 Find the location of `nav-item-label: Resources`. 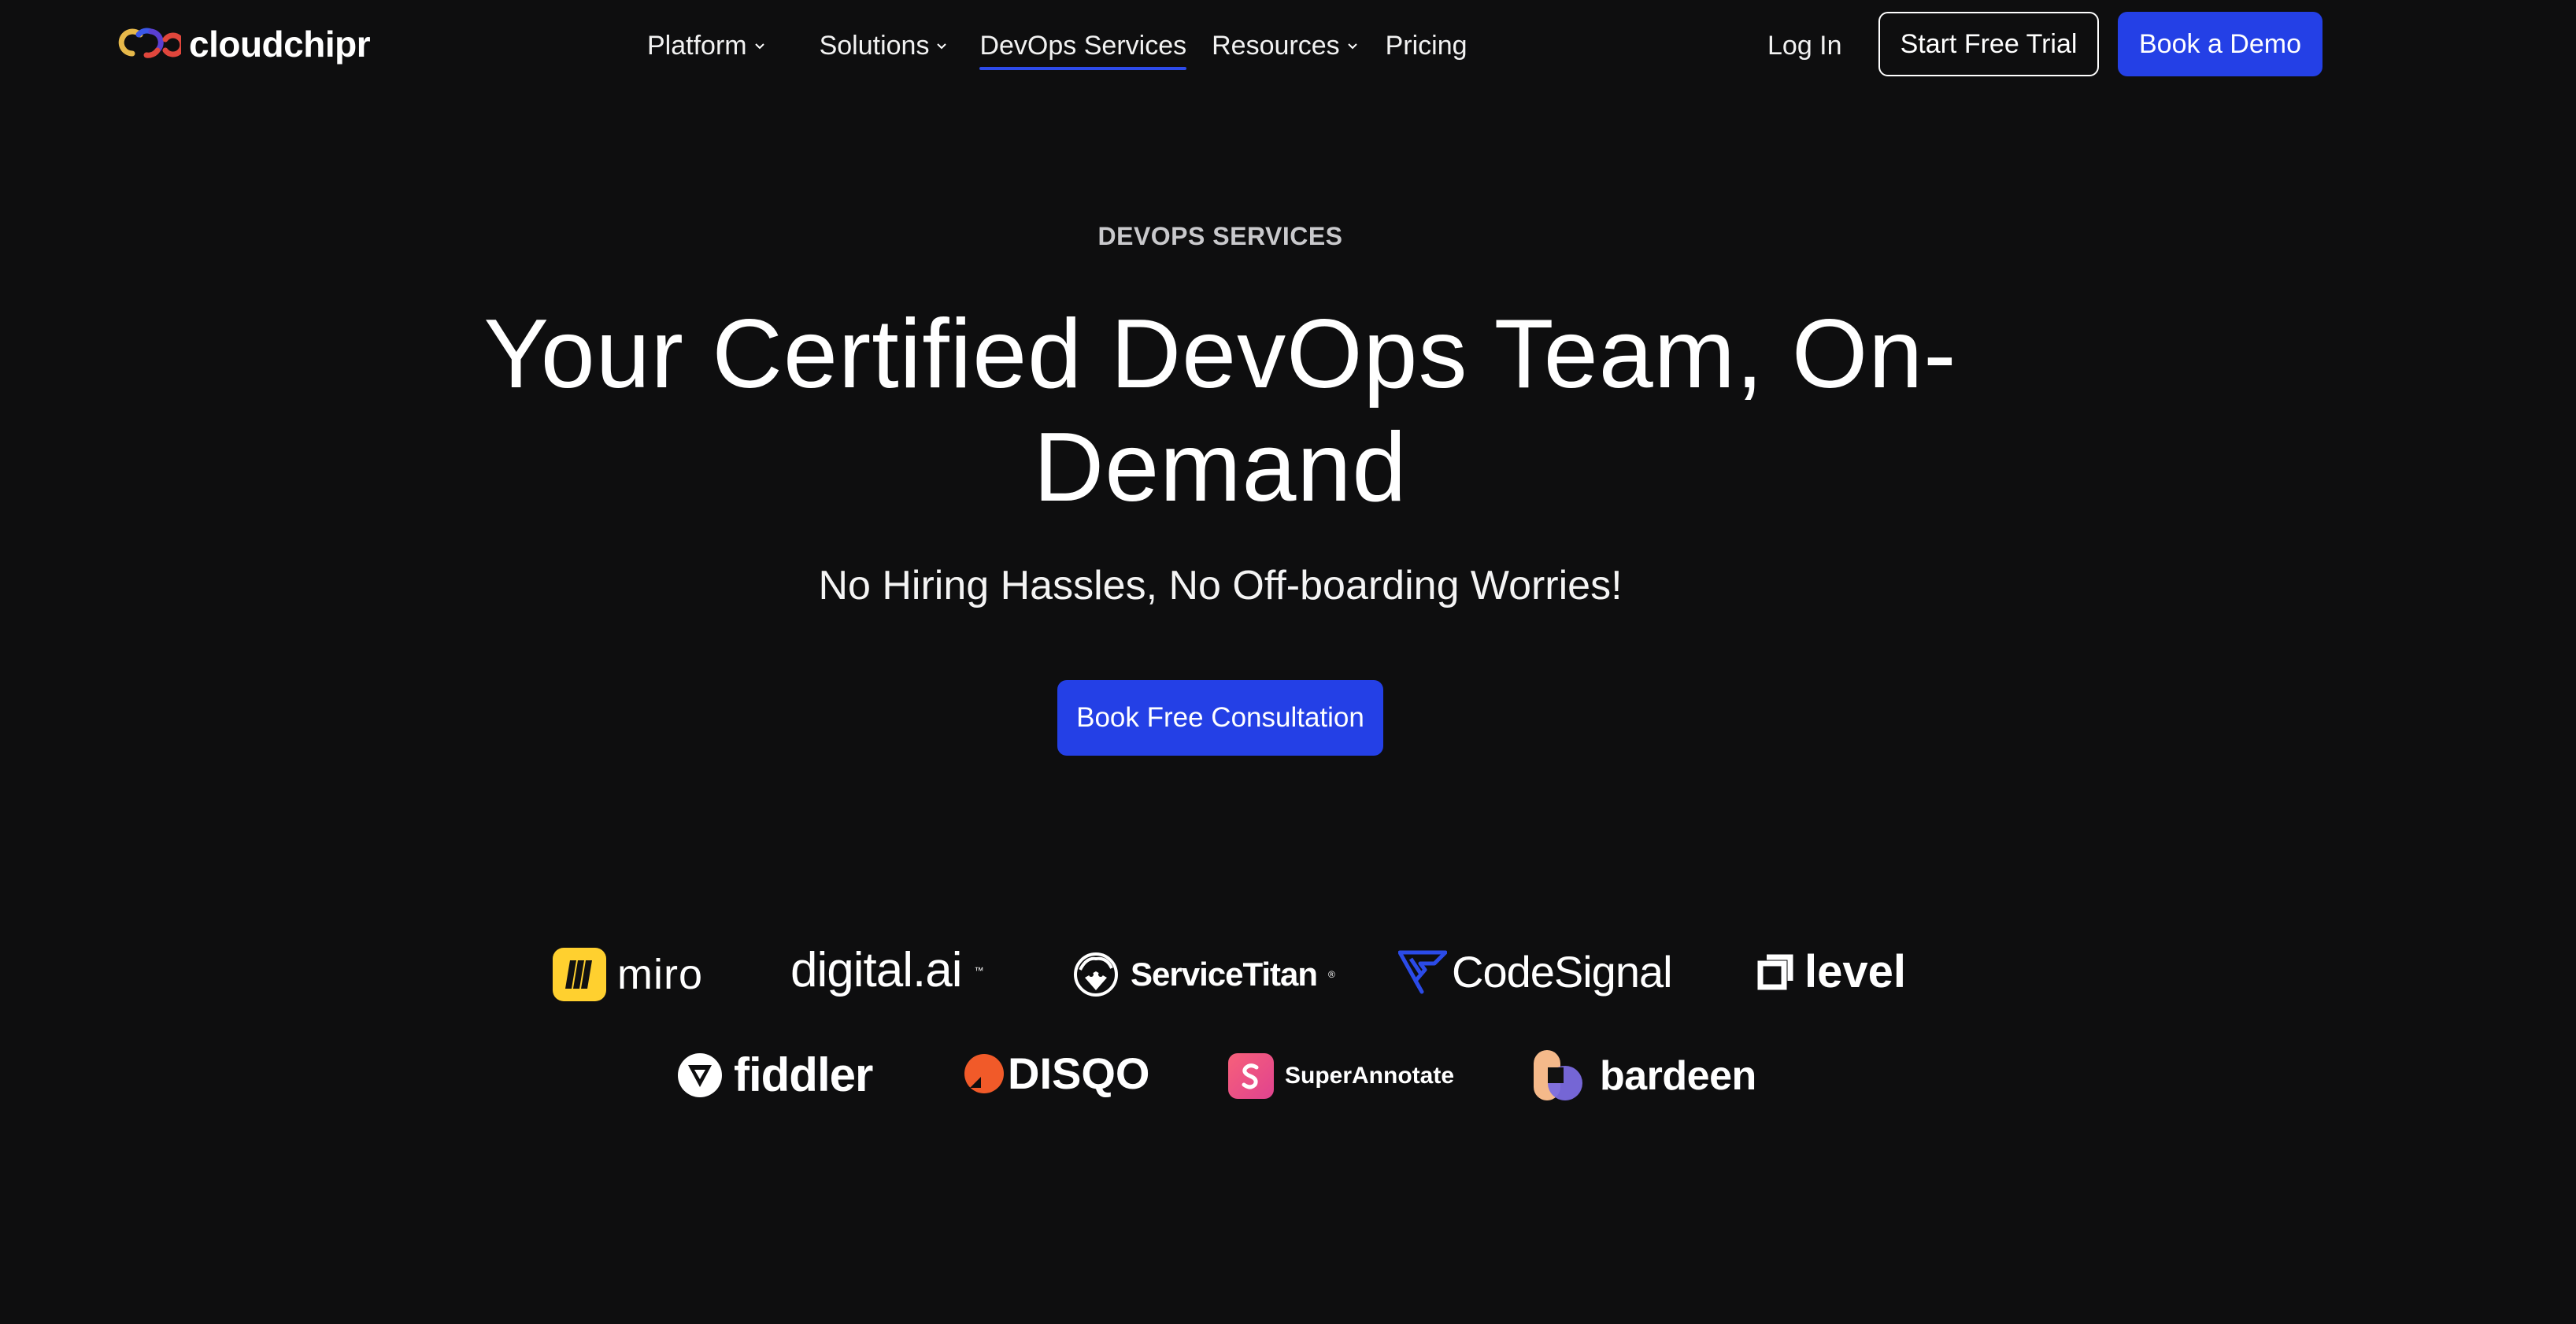

nav-item-label: Resources is located at coordinates (1276, 45).